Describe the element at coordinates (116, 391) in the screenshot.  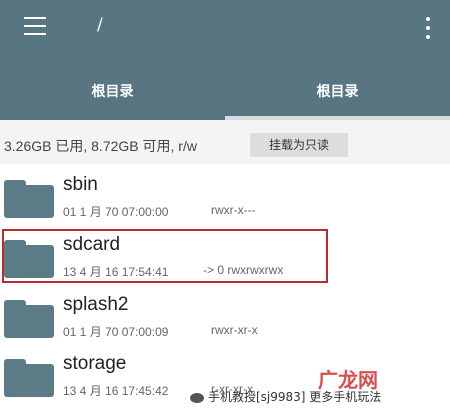
I see `file-date: 13 4 月 16 17:45:42` at that location.